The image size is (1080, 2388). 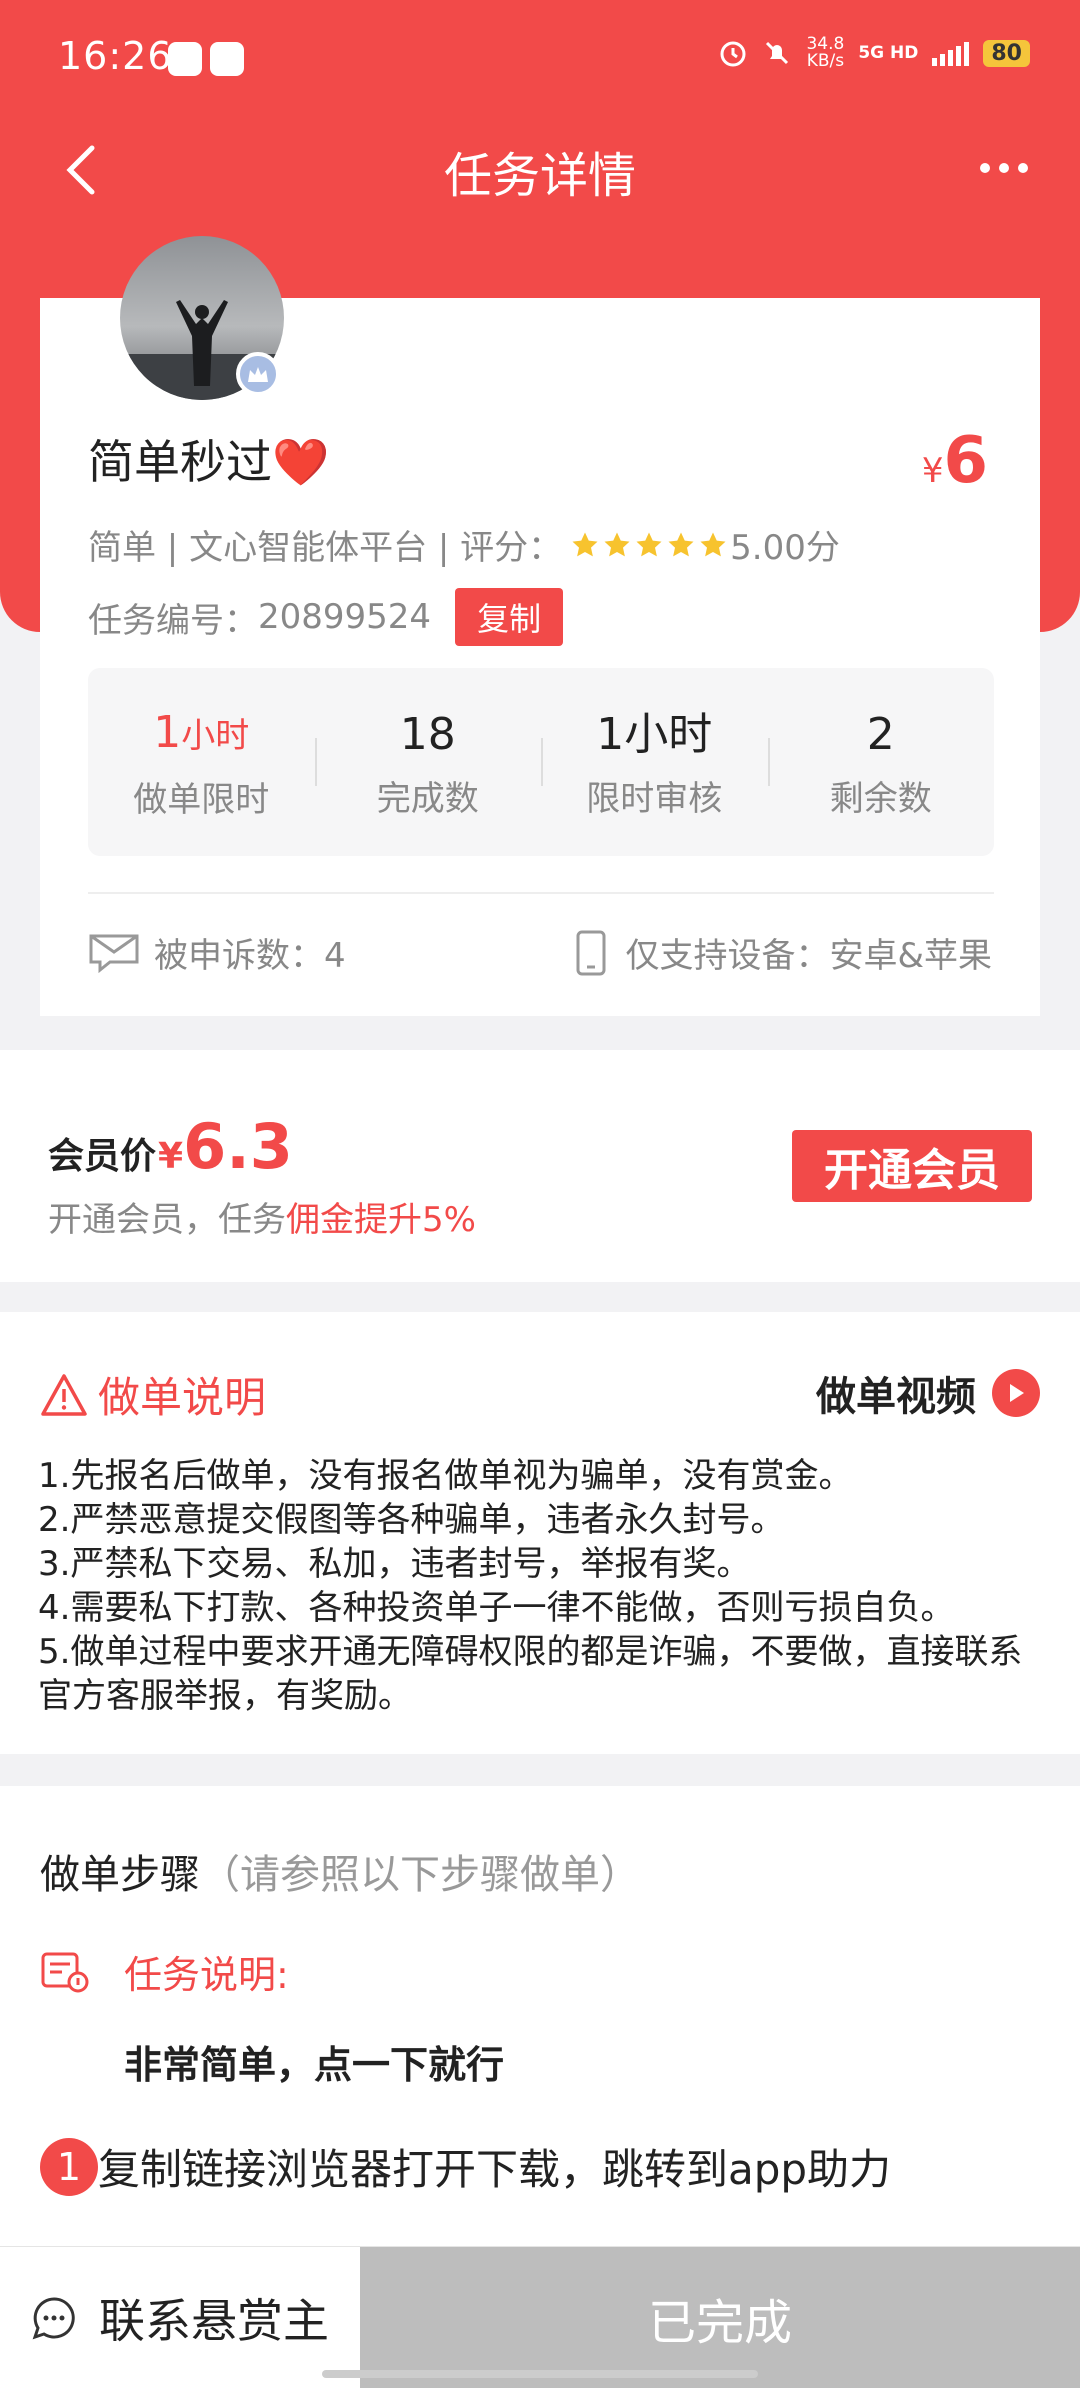 I want to click on vip-desc: 开通会员，任务佣金提升5%, so click(x=262, y=1220).